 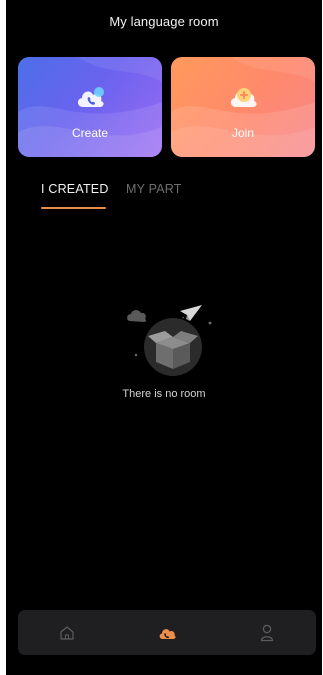 I want to click on empty-state-message: There is no room, so click(x=164, y=394).